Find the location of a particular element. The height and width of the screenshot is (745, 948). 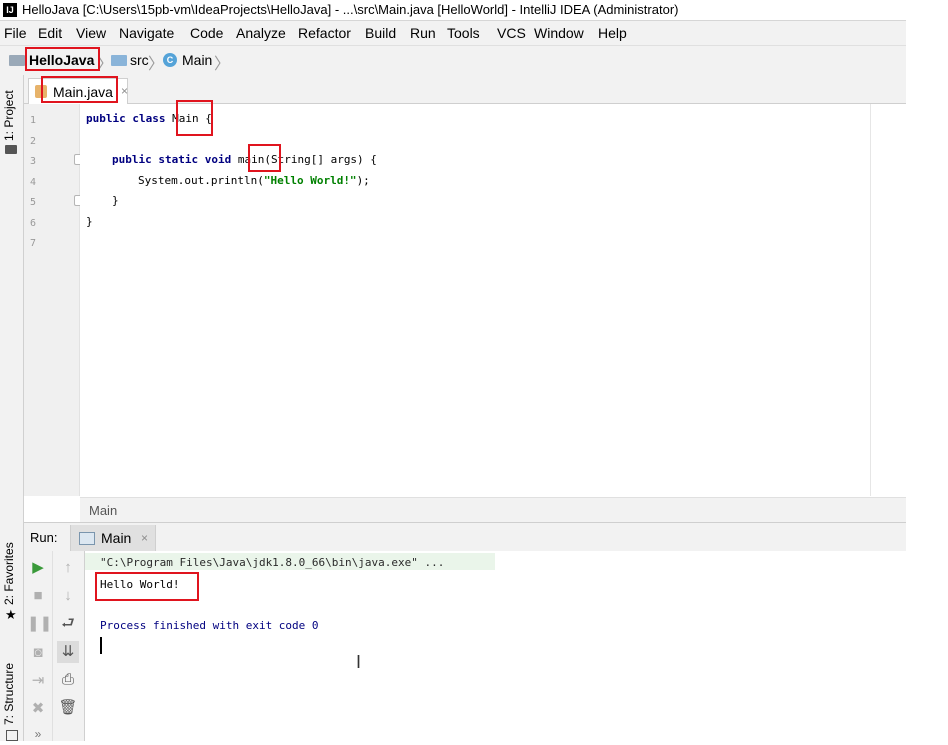

console-icon is located at coordinates (87, 538).